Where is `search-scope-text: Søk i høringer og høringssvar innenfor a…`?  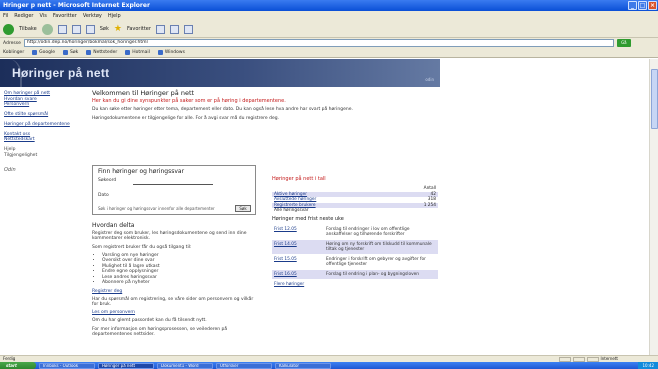 search-scope-text: Søk i høringer og høringssvar innenfor a… is located at coordinates (156, 208).